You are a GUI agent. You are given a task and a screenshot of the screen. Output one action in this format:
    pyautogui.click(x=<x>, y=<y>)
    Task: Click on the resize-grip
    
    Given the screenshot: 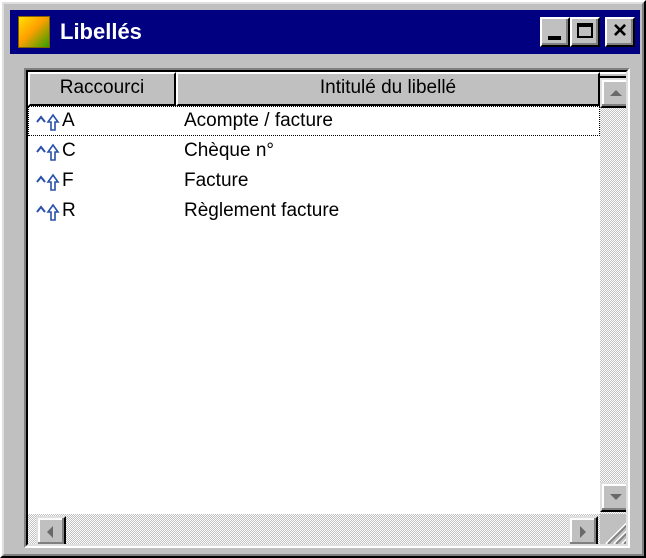 What is the action you would take?
    pyautogui.click(x=613, y=529)
    